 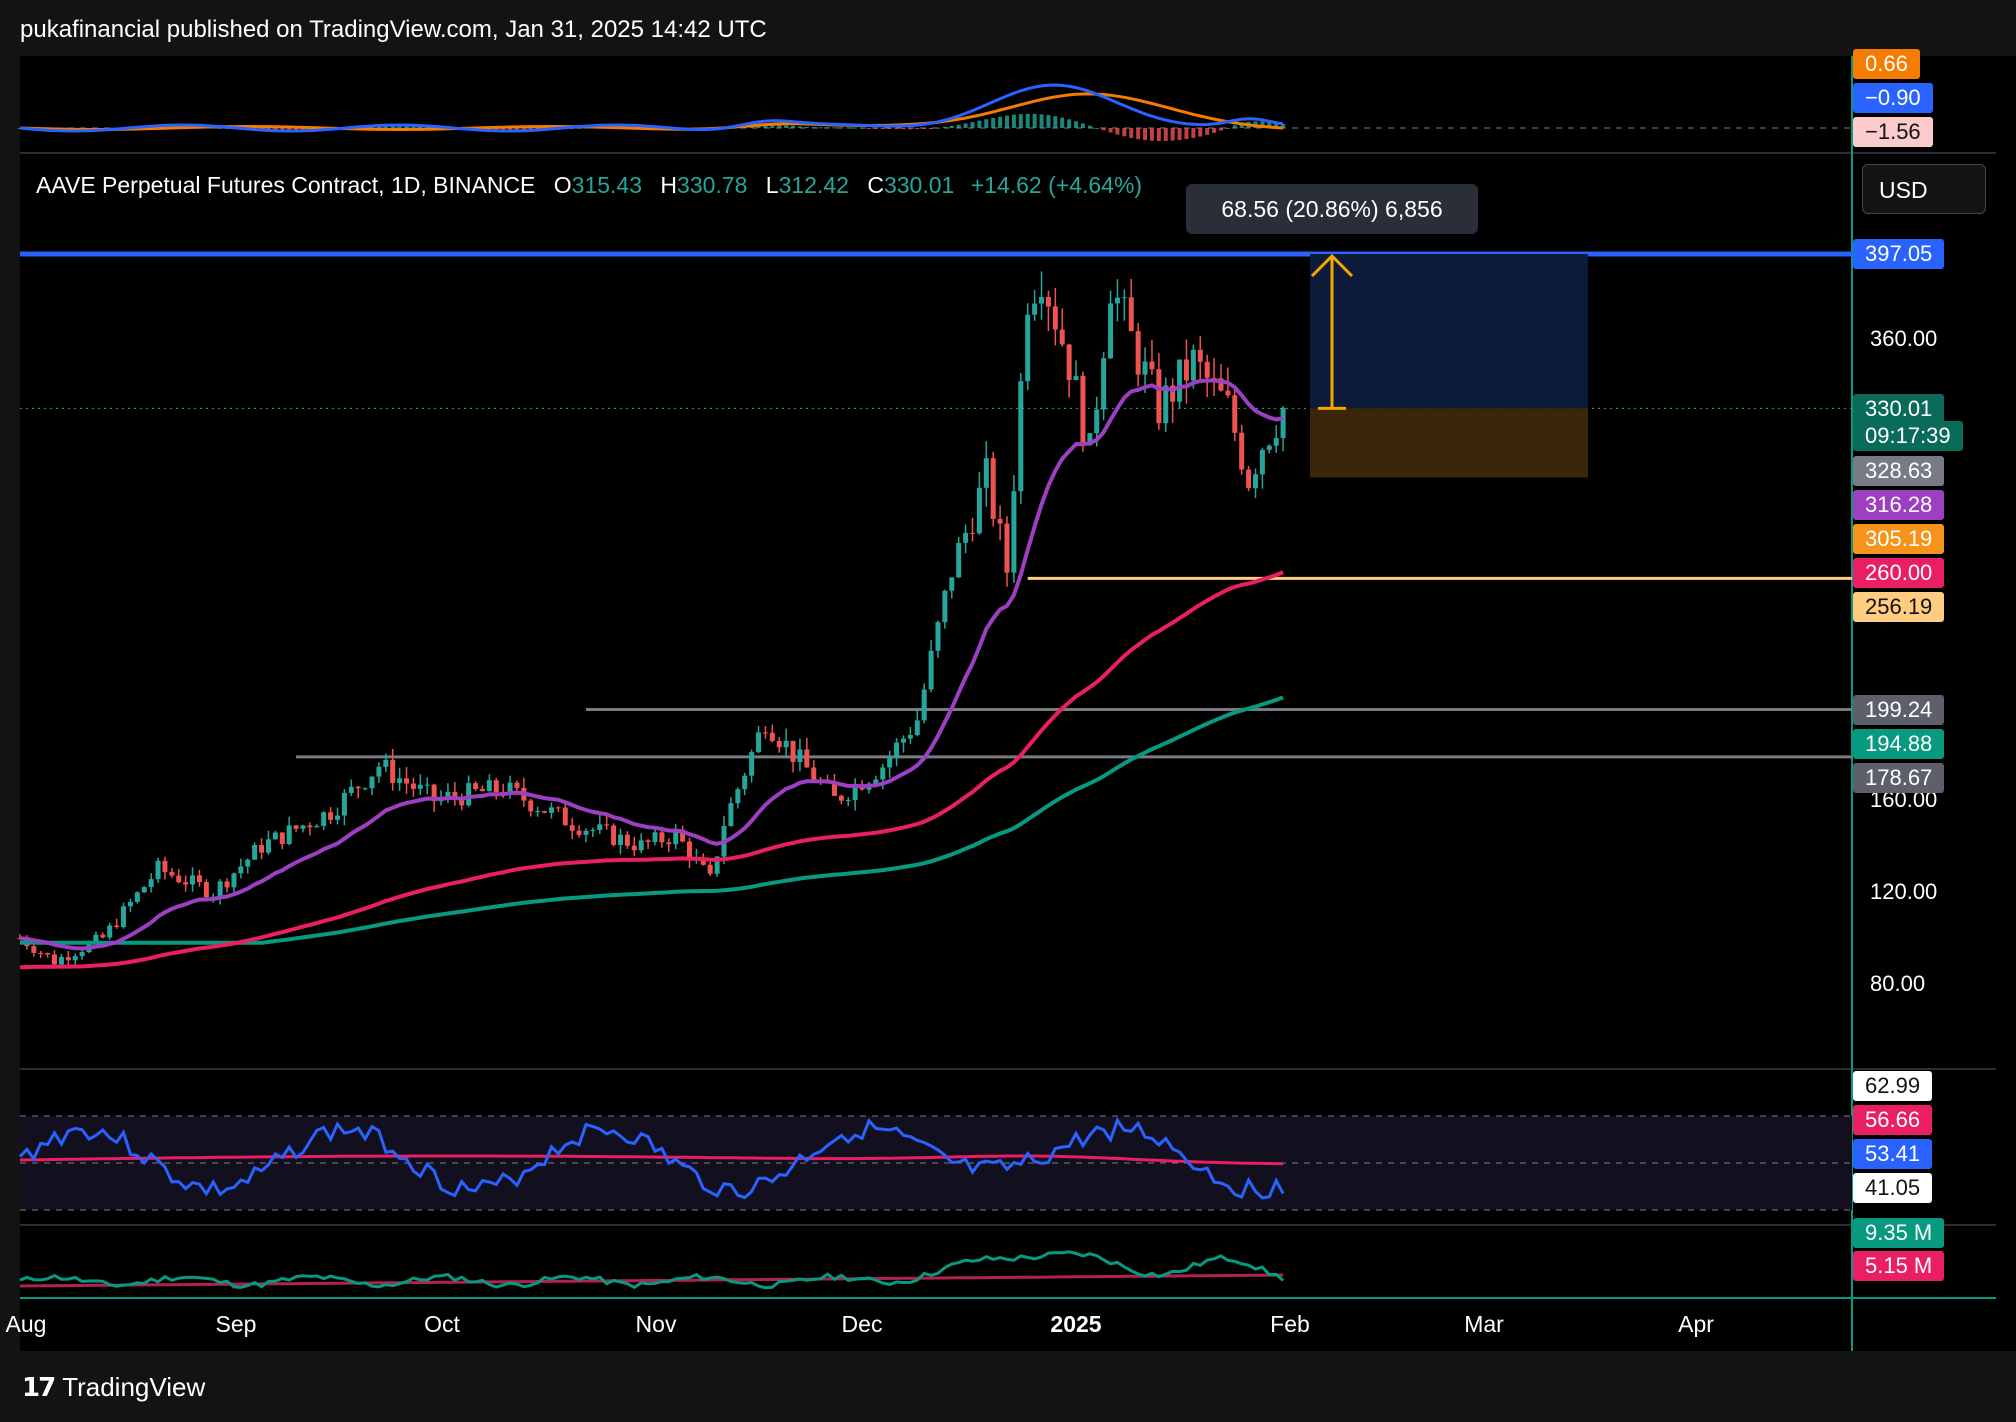 I want to click on currency-button: USD, so click(x=1924, y=189).